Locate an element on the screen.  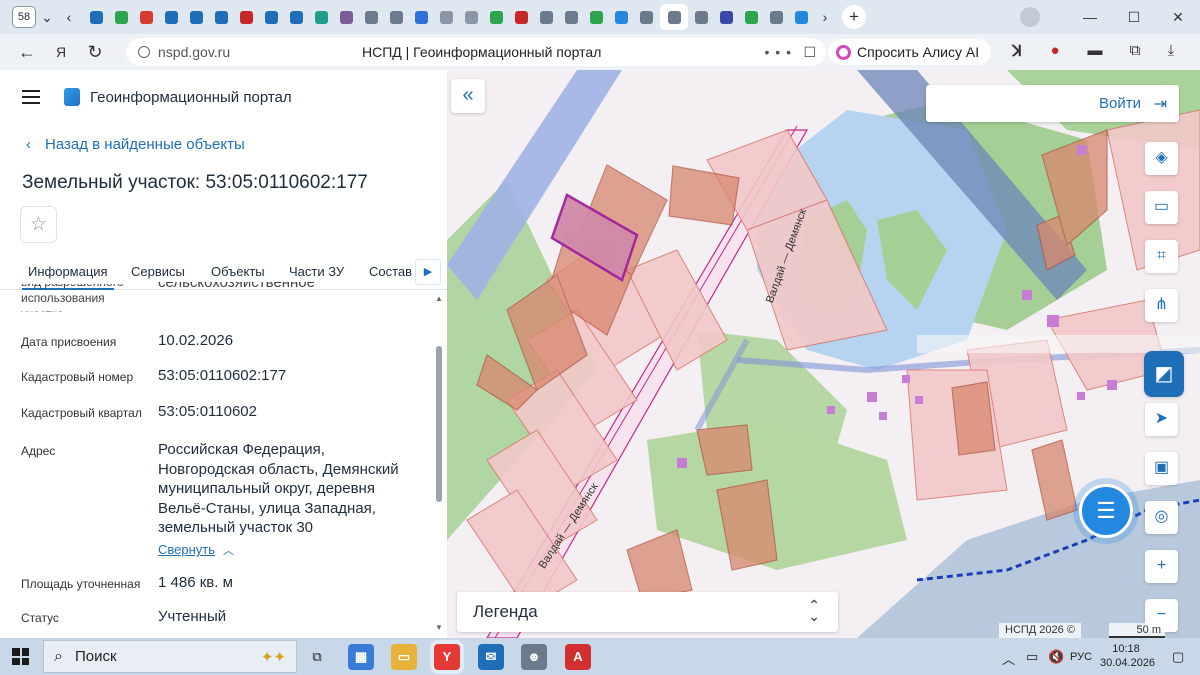
maximize-icon: ☐ is located at coordinates (1134, 17).